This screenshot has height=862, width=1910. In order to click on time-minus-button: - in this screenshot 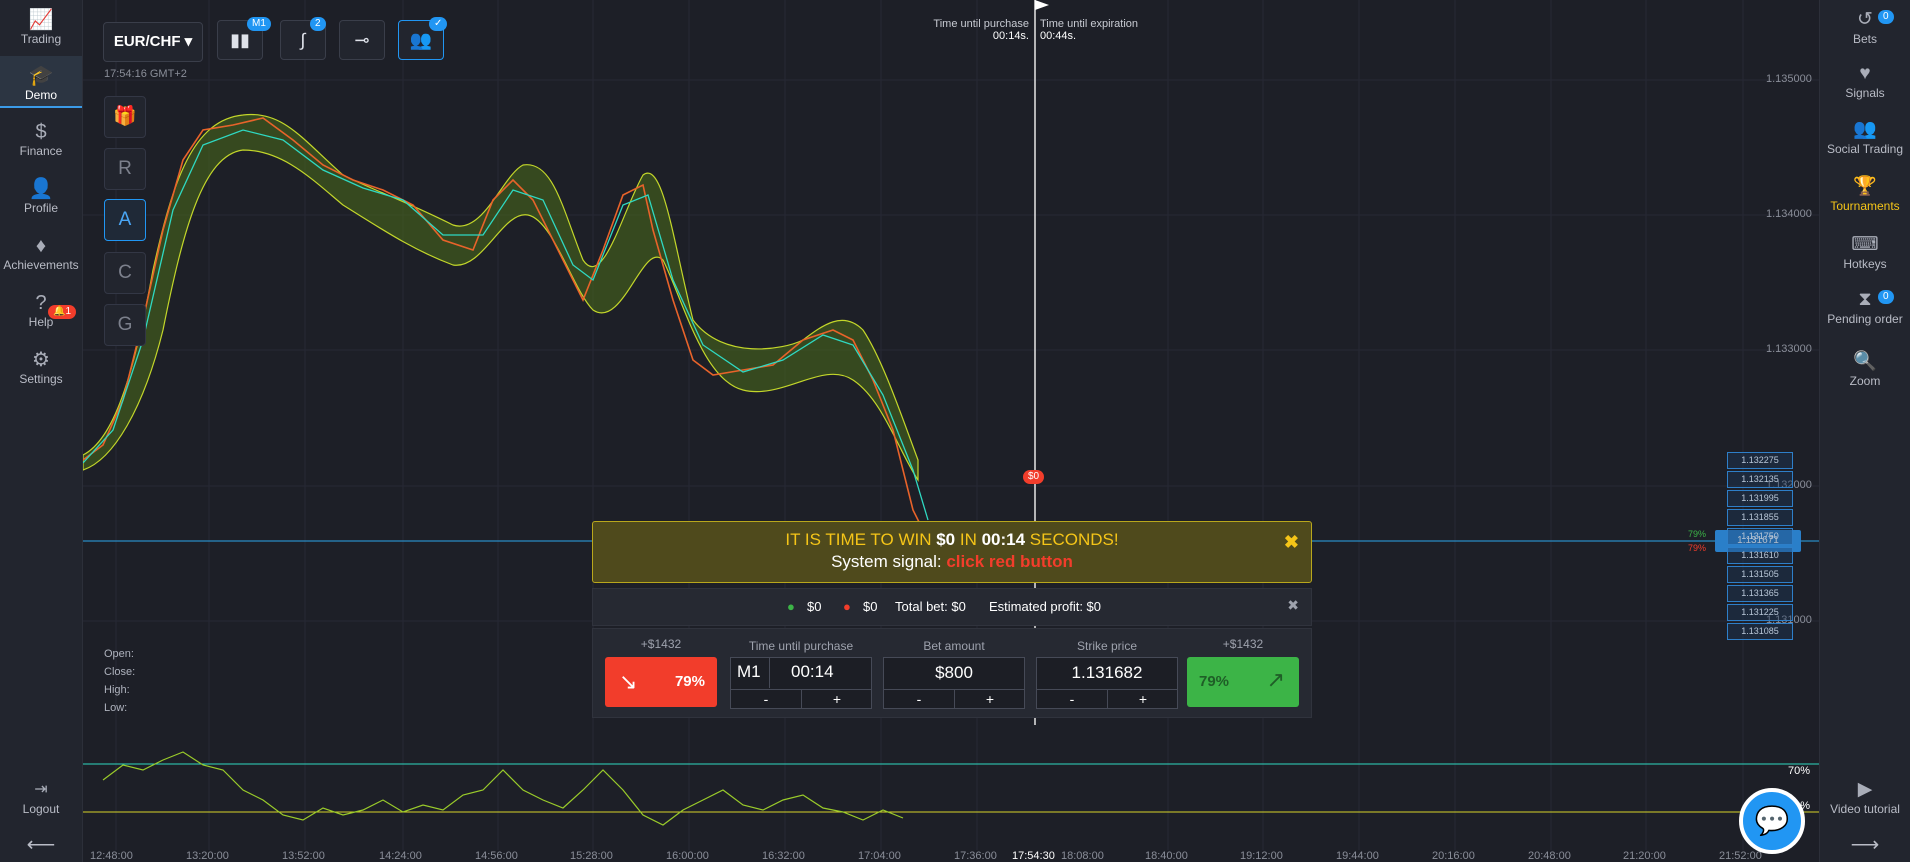, I will do `click(766, 698)`.